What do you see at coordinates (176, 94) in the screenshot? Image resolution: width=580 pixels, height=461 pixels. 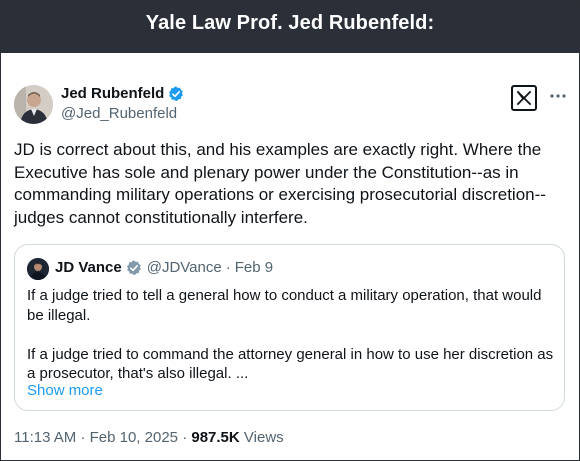 I see `verified-badge-icon` at bounding box center [176, 94].